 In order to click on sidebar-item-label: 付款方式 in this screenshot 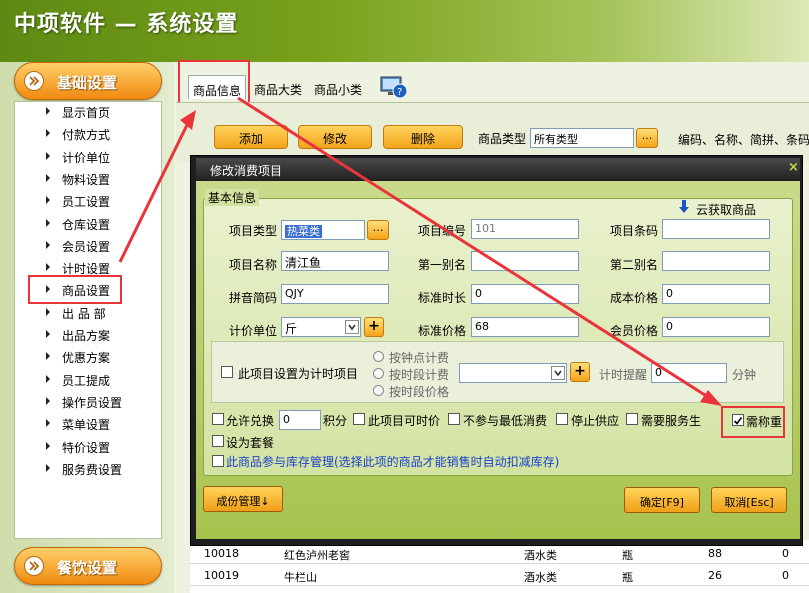, I will do `click(86, 135)`.